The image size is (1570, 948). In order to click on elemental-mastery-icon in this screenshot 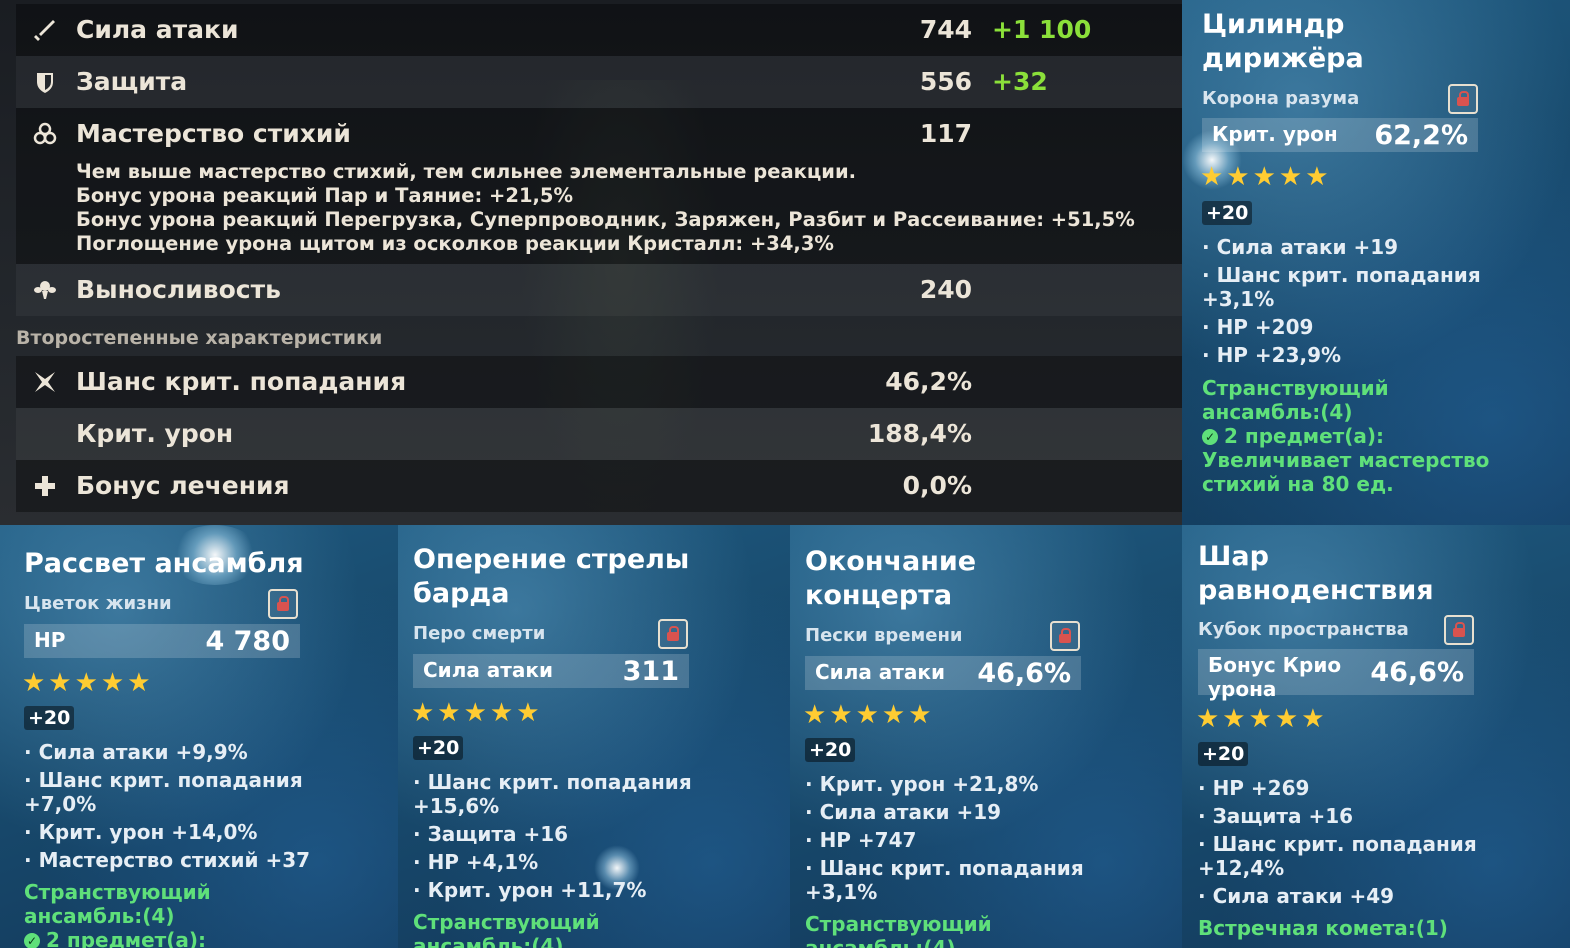, I will do `click(45, 134)`.